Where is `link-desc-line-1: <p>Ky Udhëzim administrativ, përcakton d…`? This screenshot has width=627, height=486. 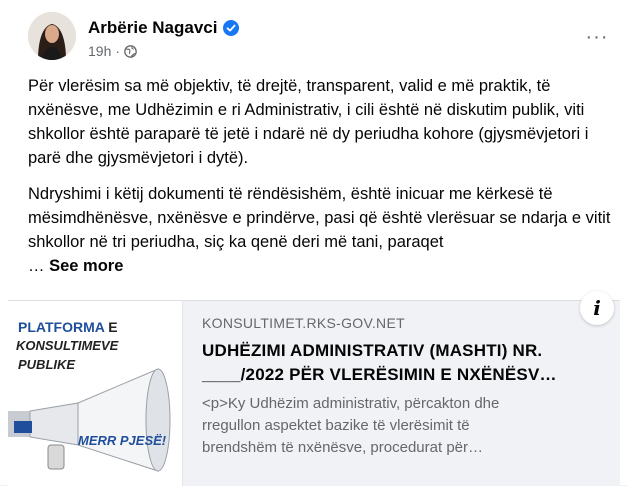 link-desc-line-1: <p>Ky Udhëzim administrativ, përcakton d… is located at coordinates (351, 403).